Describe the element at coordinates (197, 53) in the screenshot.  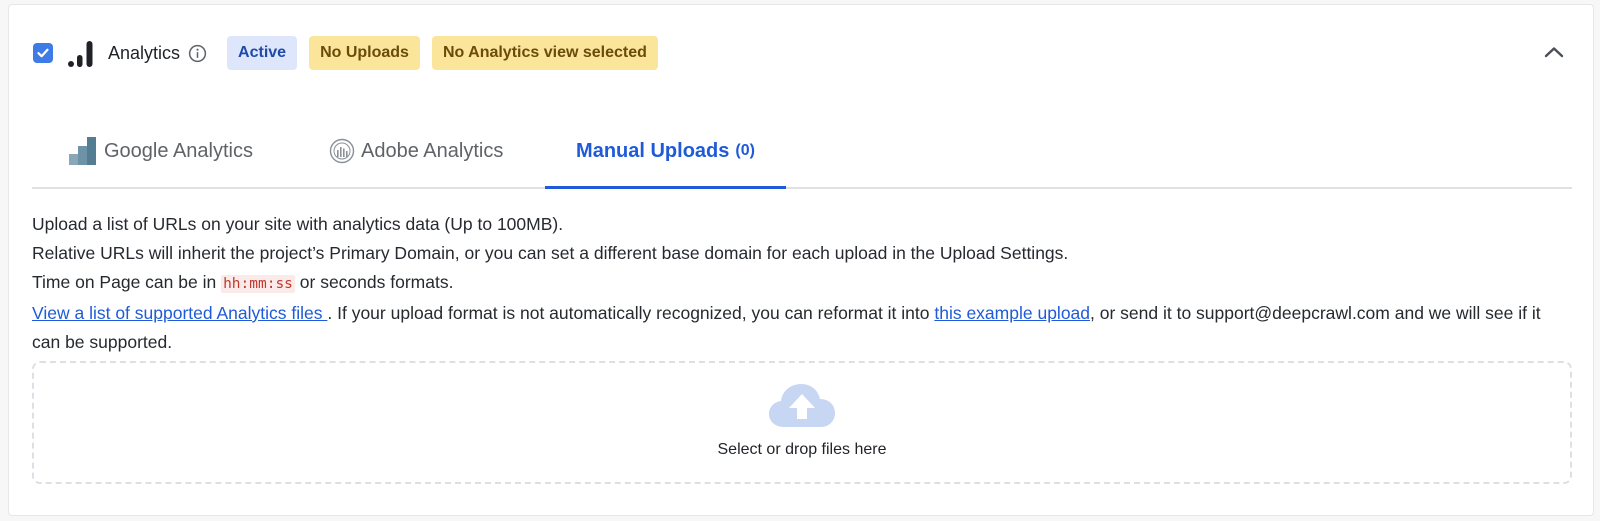
I see `info-icon` at that location.